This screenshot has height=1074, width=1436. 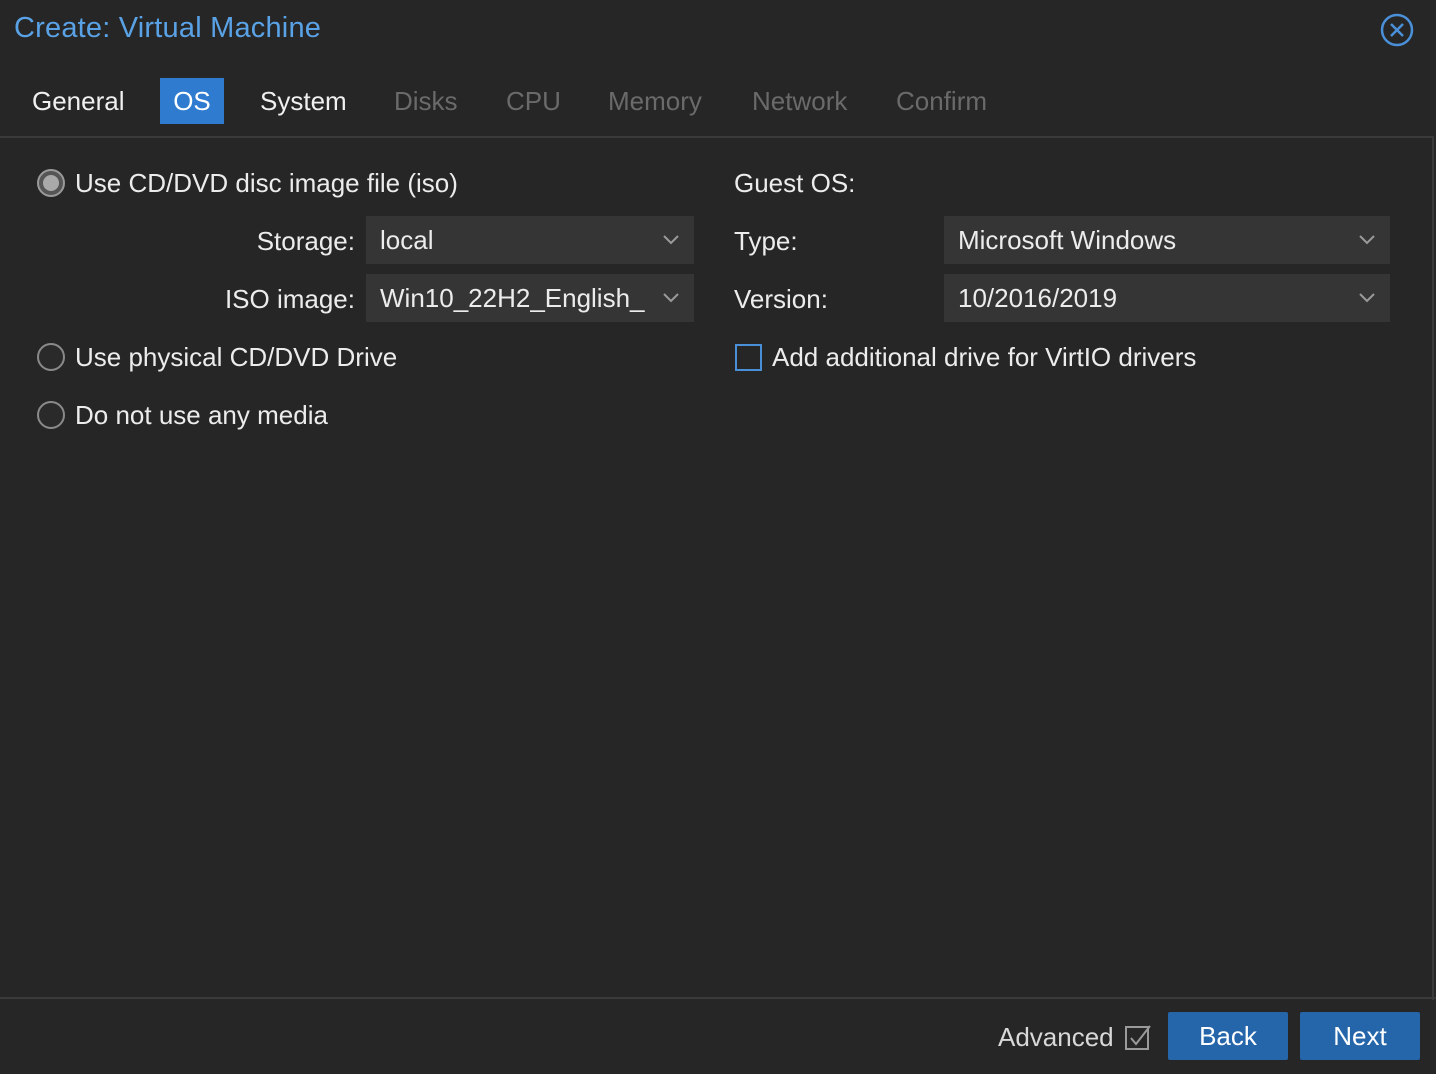 I want to click on os-version-label: Version:, so click(x=781, y=299).